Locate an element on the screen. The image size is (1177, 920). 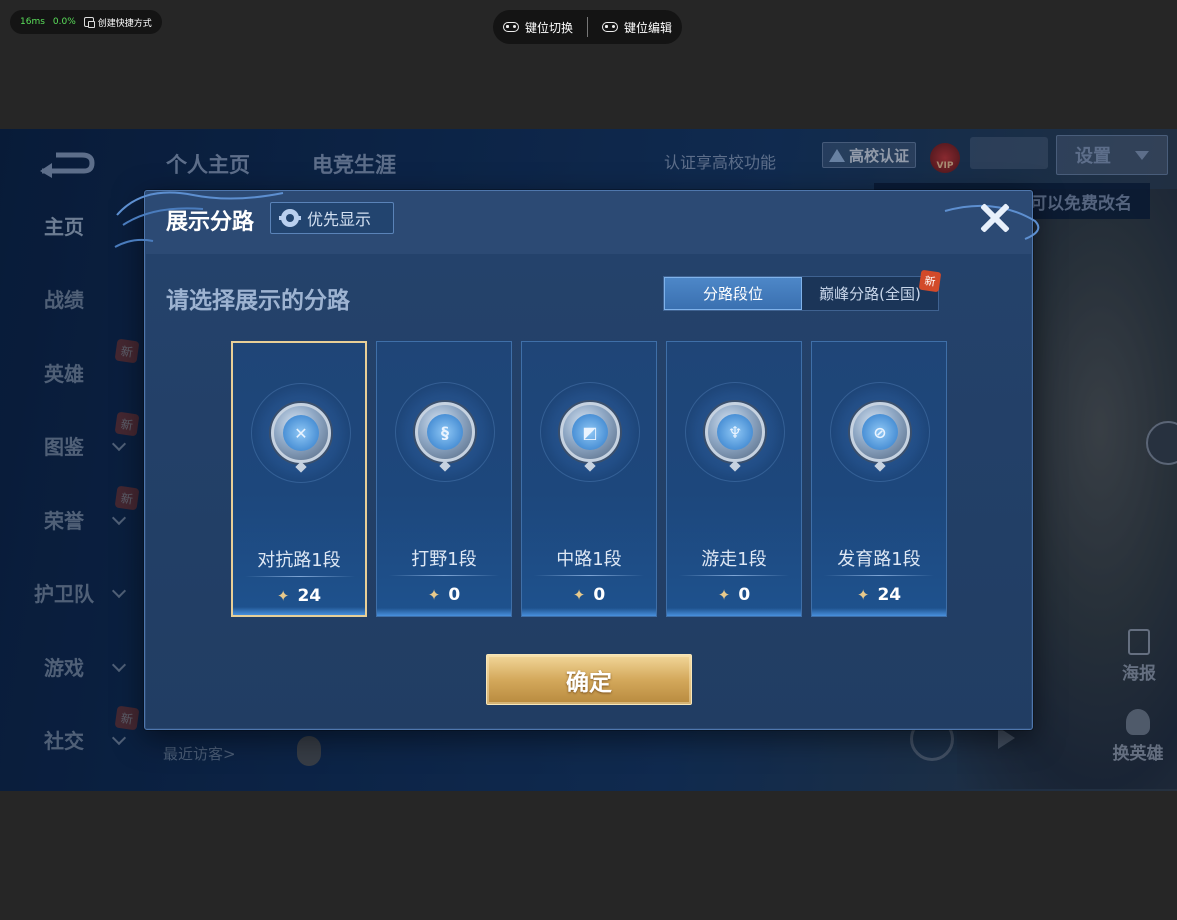
lane-name: 游走1段 is located at coordinates (734, 559).